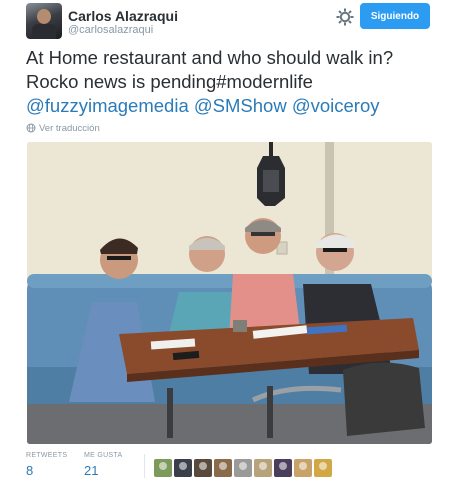 The width and height of the screenshot is (459, 479). Describe the element at coordinates (110, 30) in the screenshot. I see `user-handle: @carlosalazraqui` at that location.